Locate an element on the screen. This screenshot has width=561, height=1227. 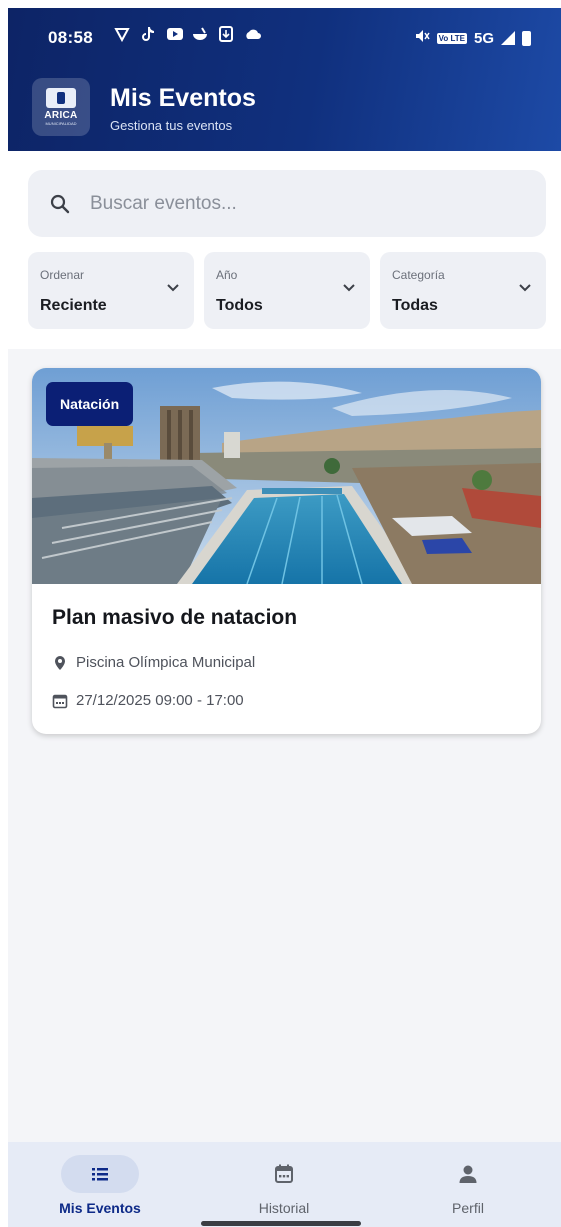
battery-icon is located at coordinates (526, 38).